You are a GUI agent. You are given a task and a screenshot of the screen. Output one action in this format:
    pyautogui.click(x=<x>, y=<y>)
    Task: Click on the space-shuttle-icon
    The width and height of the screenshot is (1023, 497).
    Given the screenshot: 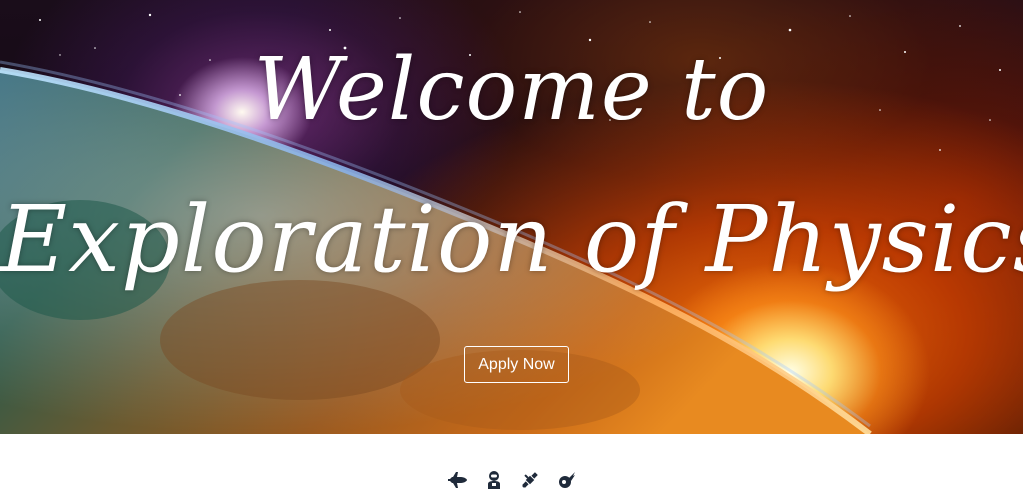 What is the action you would take?
    pyautogui.click(x=457, y=480)
    